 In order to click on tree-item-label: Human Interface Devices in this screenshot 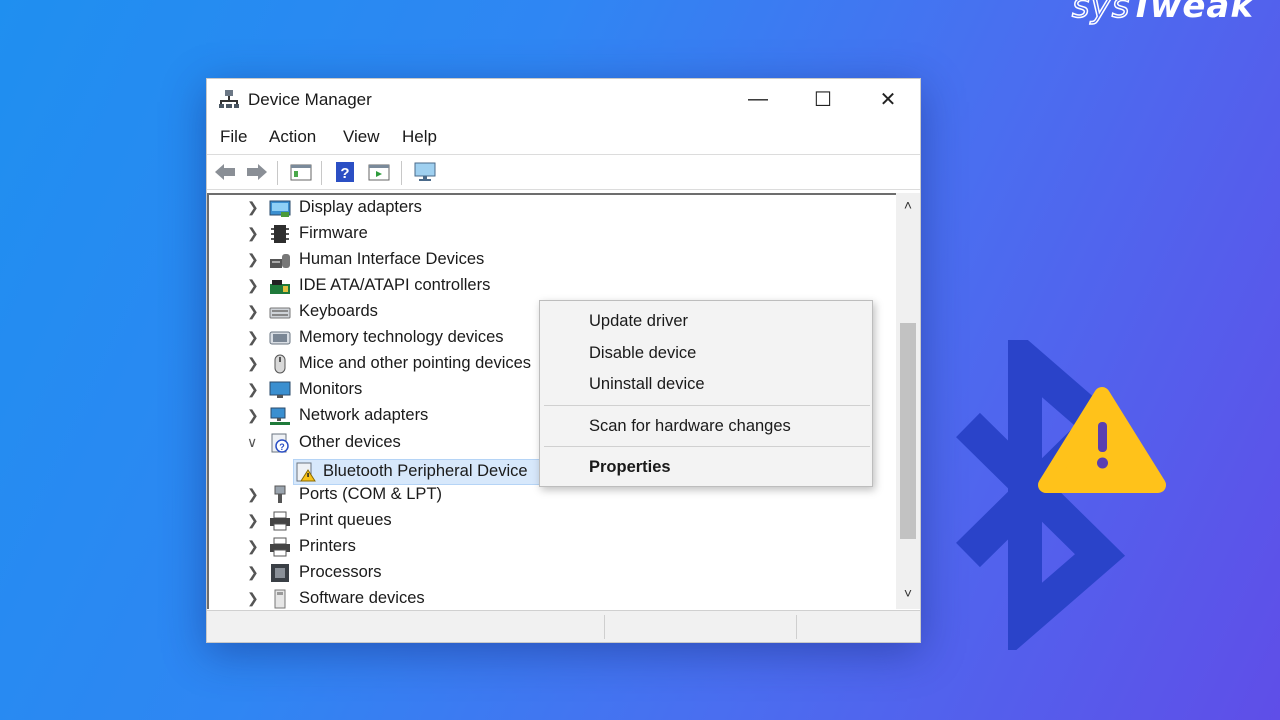, I will do `click(392, 259)`.